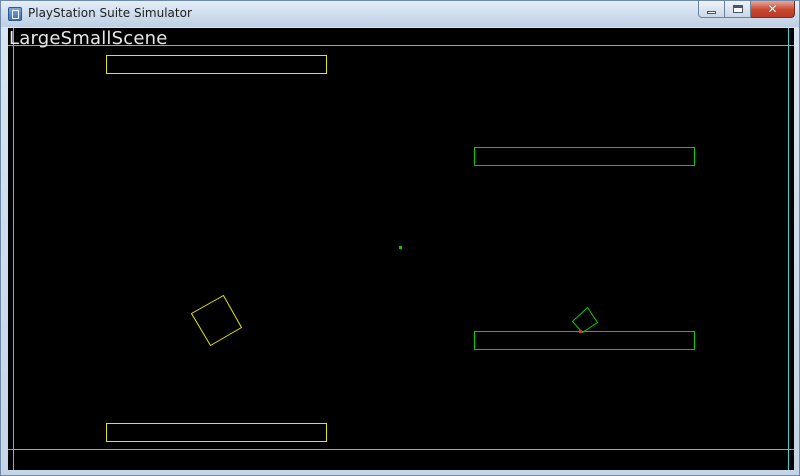 This screenshot has width=800, height=476. What do you see at coordinates (580, 331) in the screenshot?
I see `contact-point` at bounding box center [580, 331].